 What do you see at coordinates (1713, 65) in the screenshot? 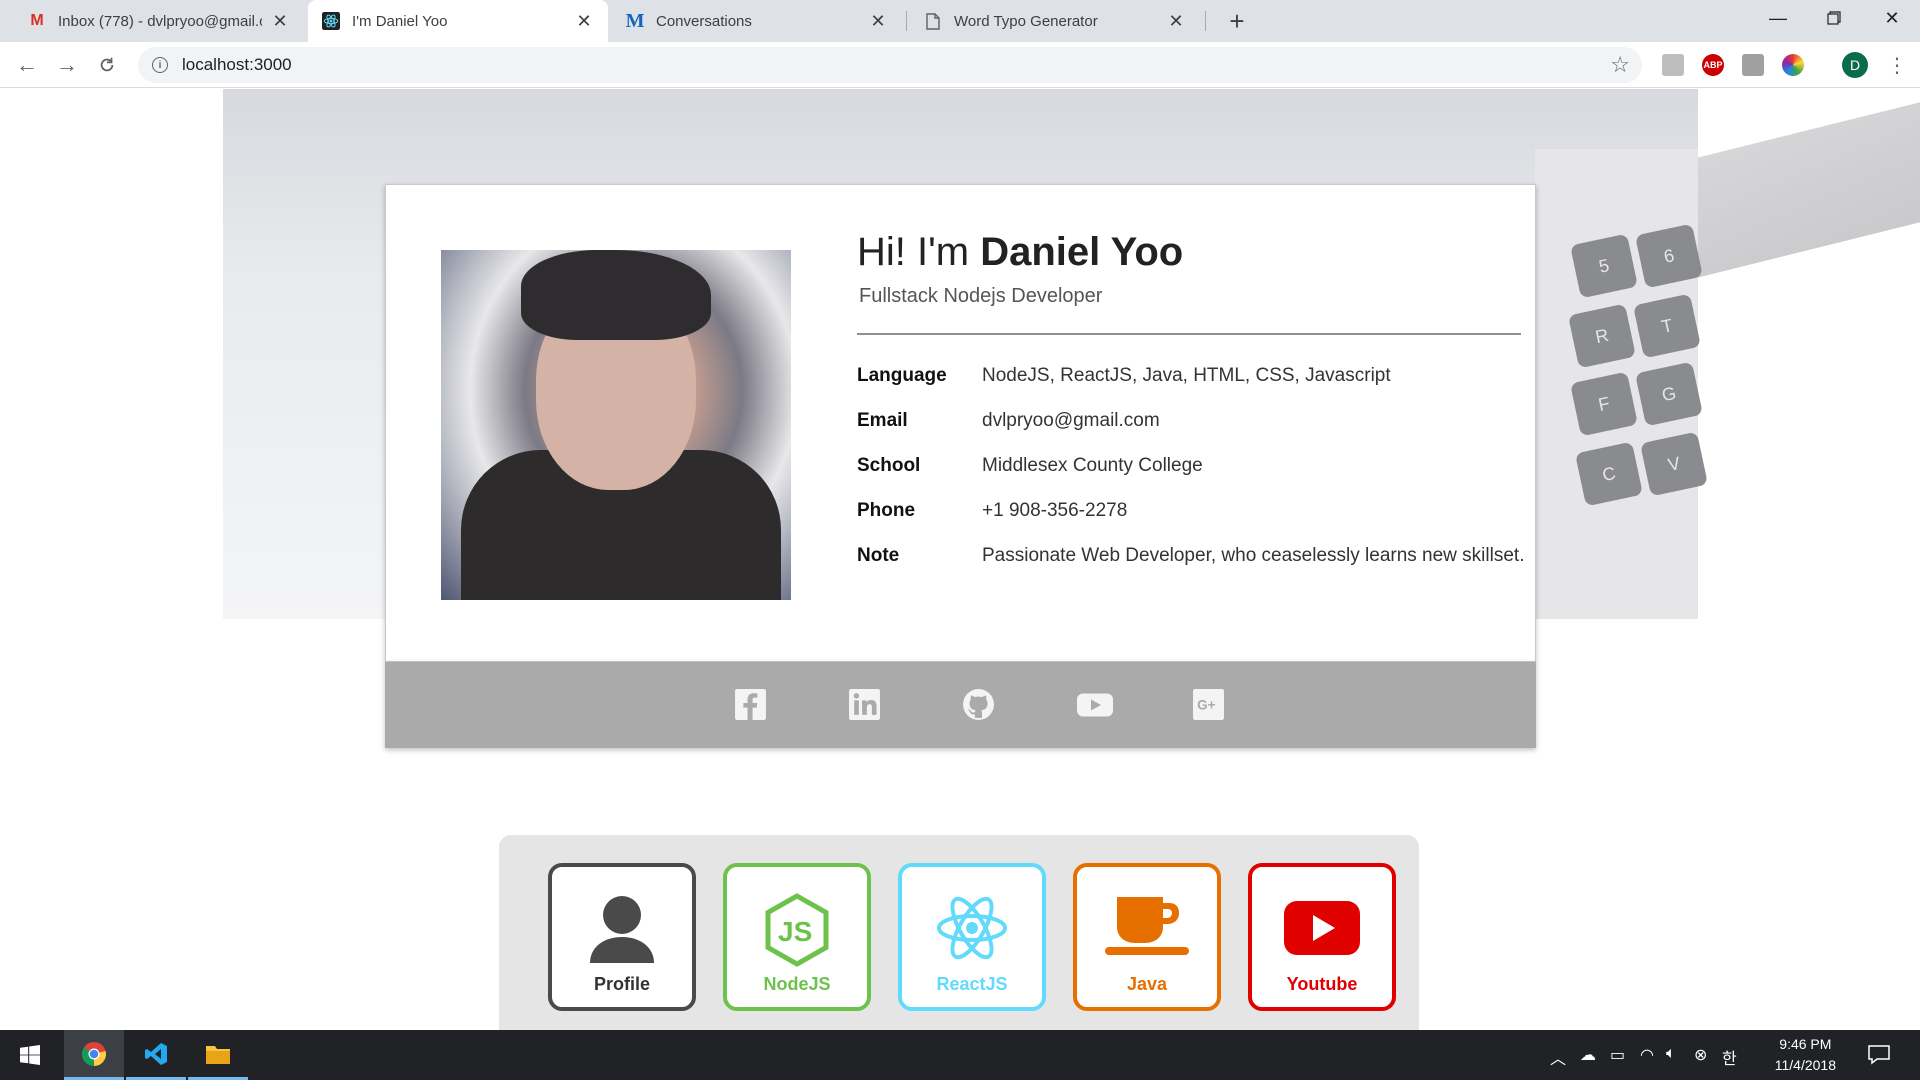
I see `adblock-icon: ABP` at bounding box center [1713, 65].